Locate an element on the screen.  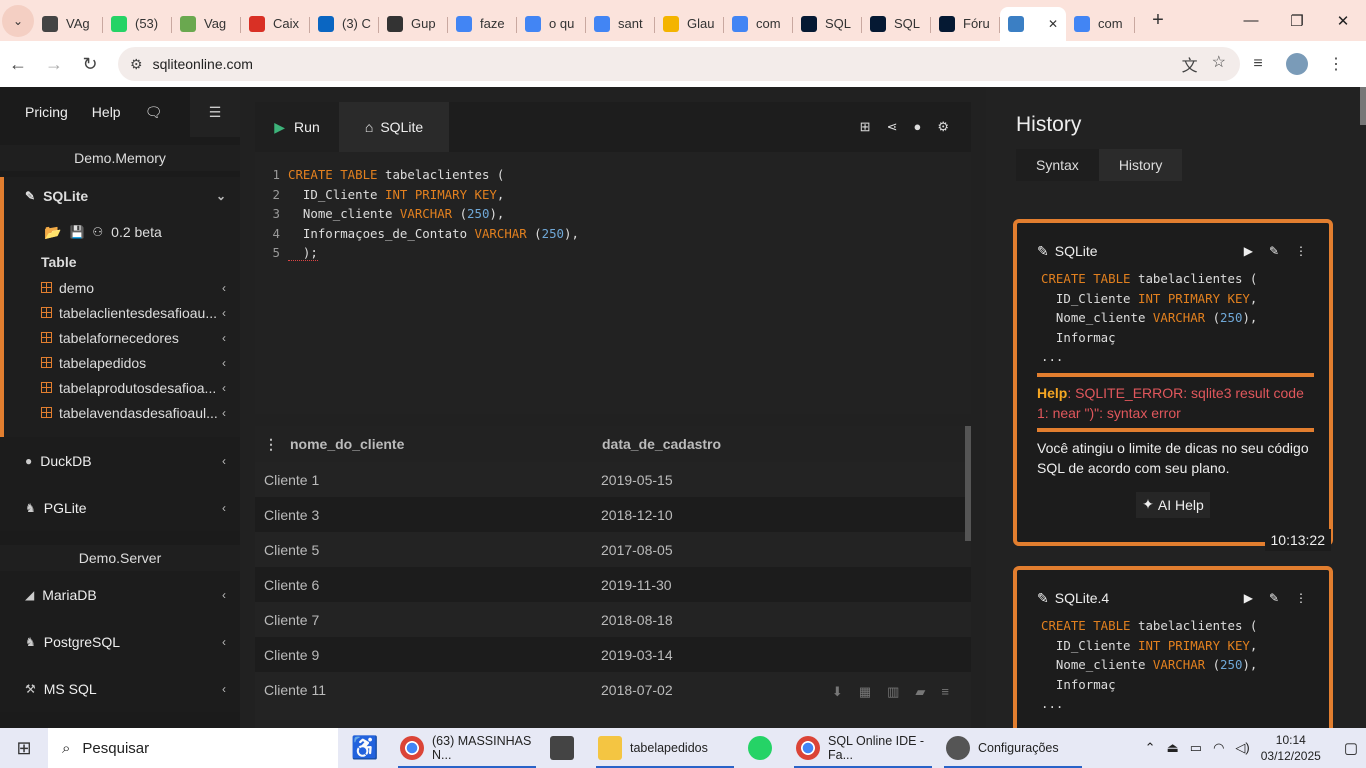
battery-icon: ▭ is located at coordinates (1196, 748).